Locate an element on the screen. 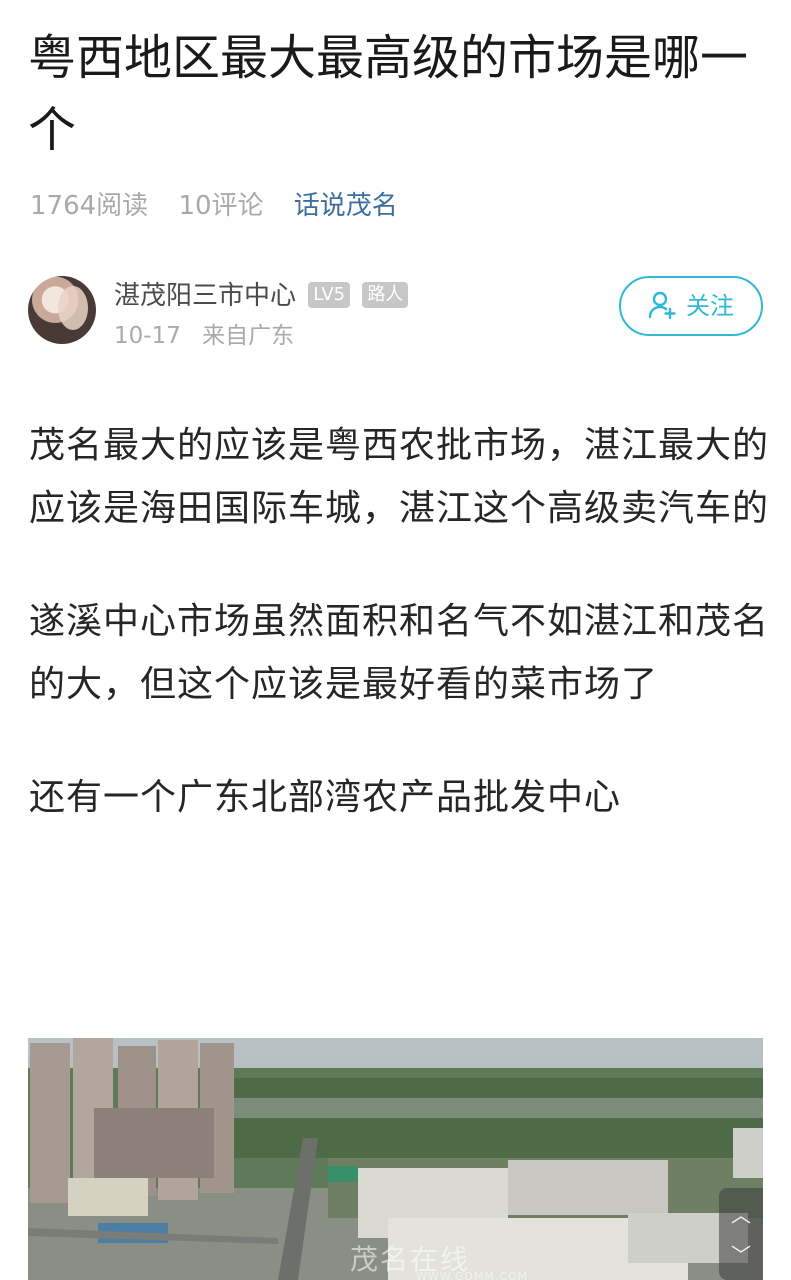 This screenshot has height=1280, width=791. paragraph-2: 遂溪中心市场虽然面积和名气不如湛江和茂名的大，但这个应该是最好看的菜市场了 is located at coordinates (399, 653).